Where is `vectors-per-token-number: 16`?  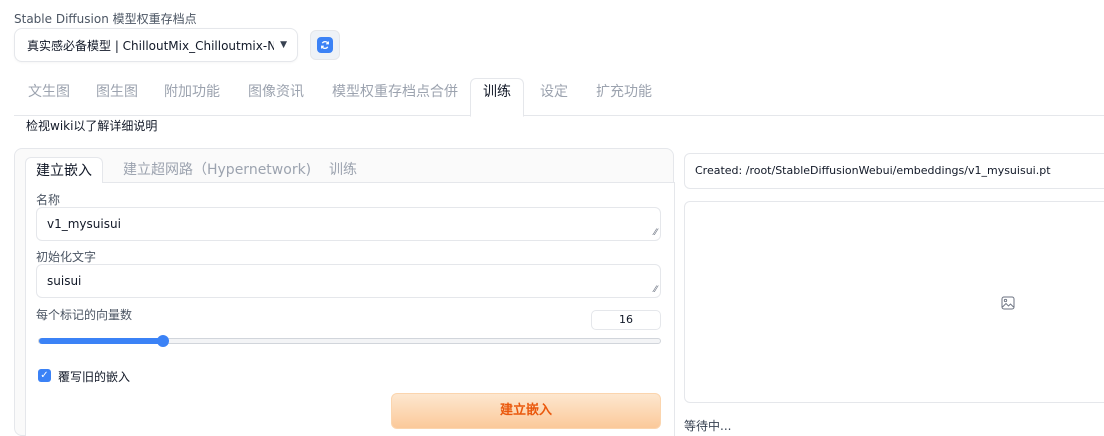 vectors-per-token-number: 16 is located at coordinates (626, 320).